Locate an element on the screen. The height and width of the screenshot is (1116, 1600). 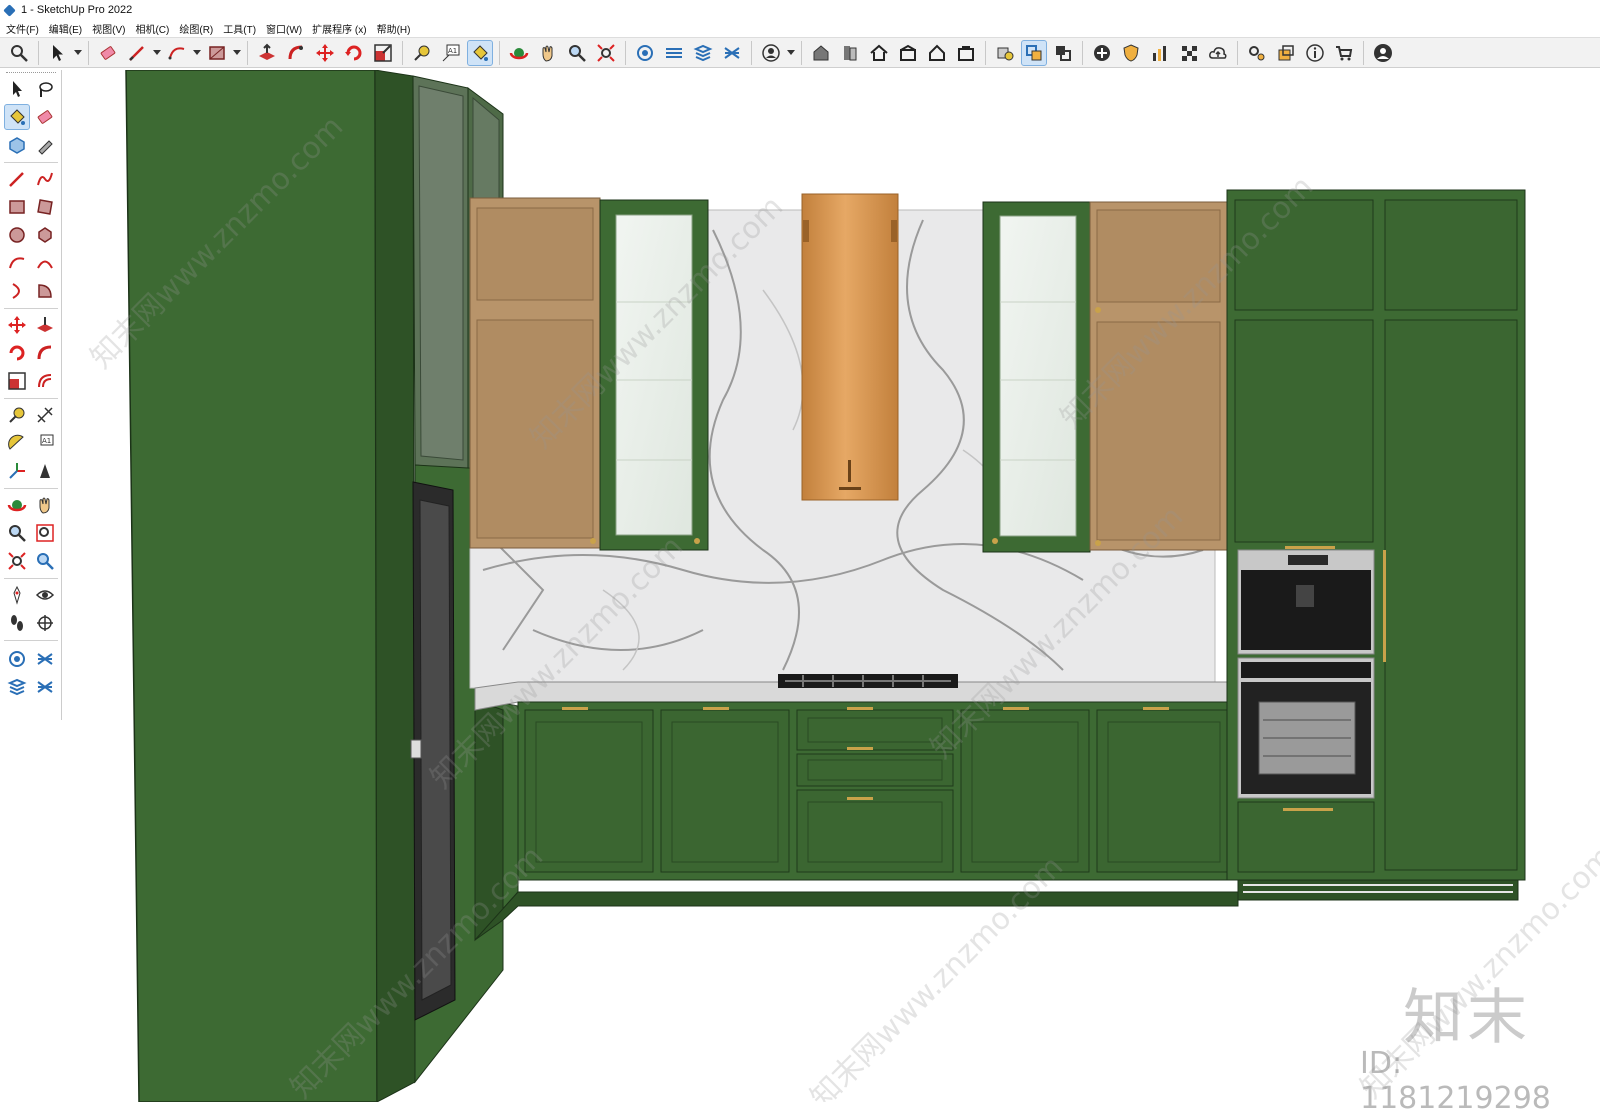
menu-extensions: 扩展程序 (x) is located at coordinates (339, 28).